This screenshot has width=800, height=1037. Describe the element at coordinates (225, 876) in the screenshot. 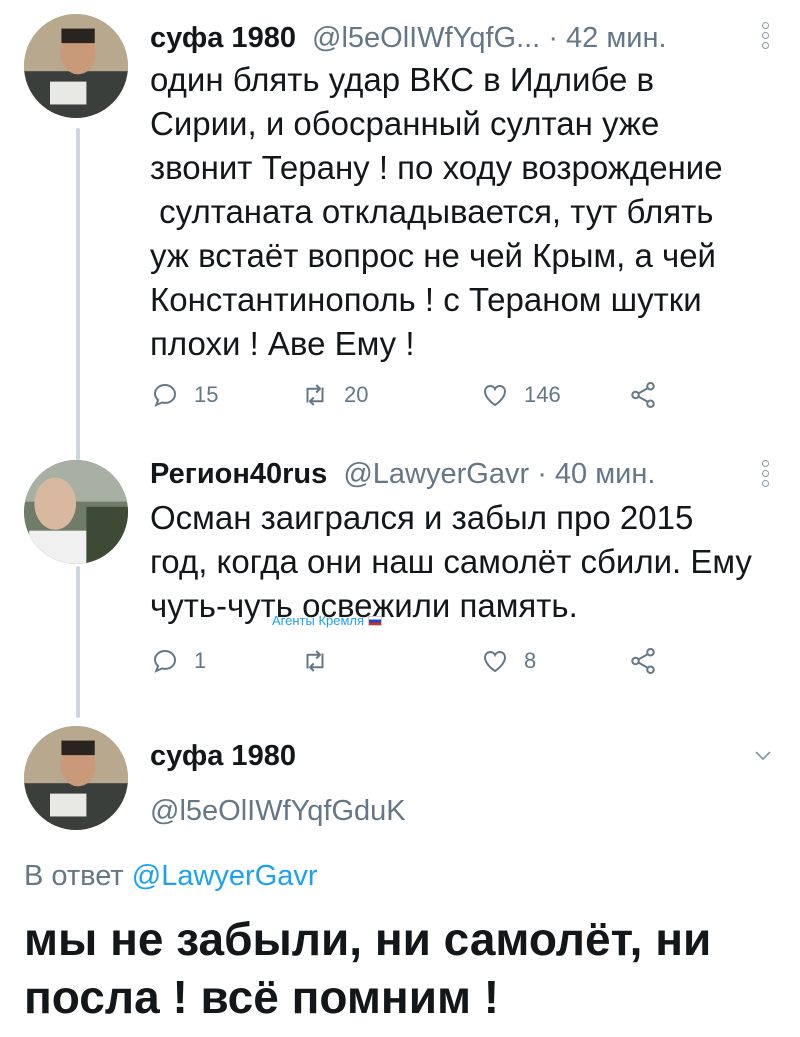

I see `reply-to-link: @LawyerGavr` at that location.